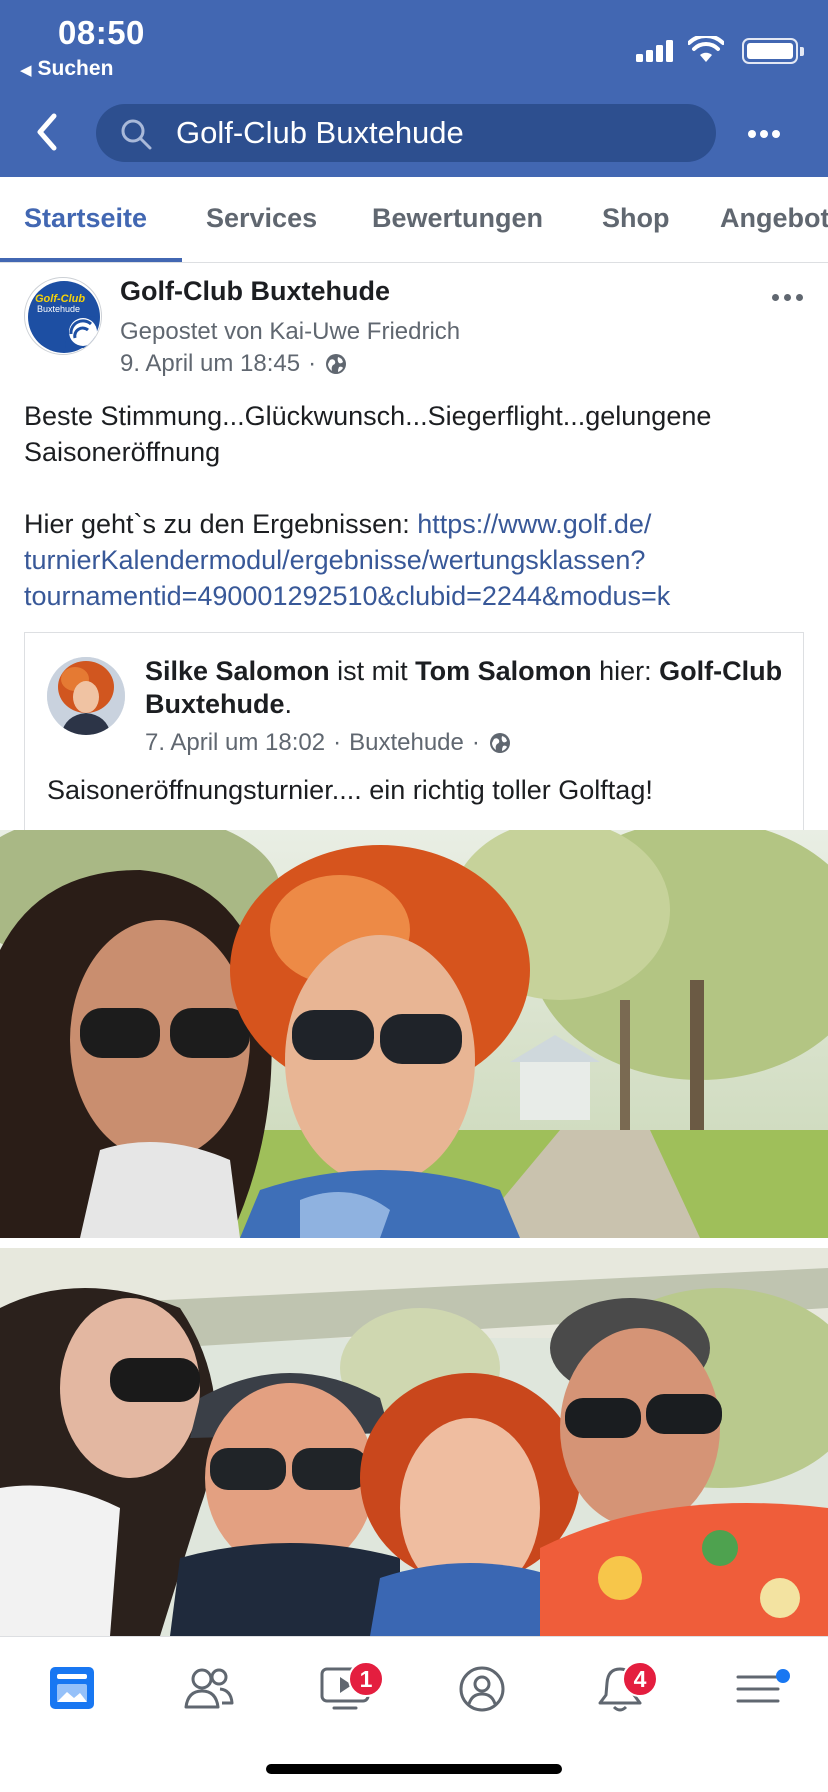  I want to click on post-options-icon, so click(788, 298).